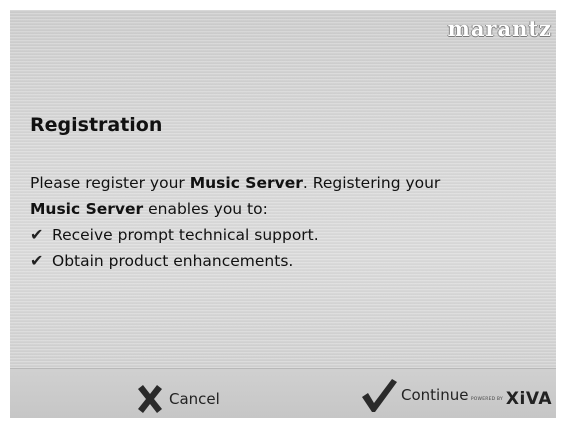  What do you see at coordinates (499, 28) in the screenshot?
I see `marantz-logo: marantz` at bounding box center [499, 28].